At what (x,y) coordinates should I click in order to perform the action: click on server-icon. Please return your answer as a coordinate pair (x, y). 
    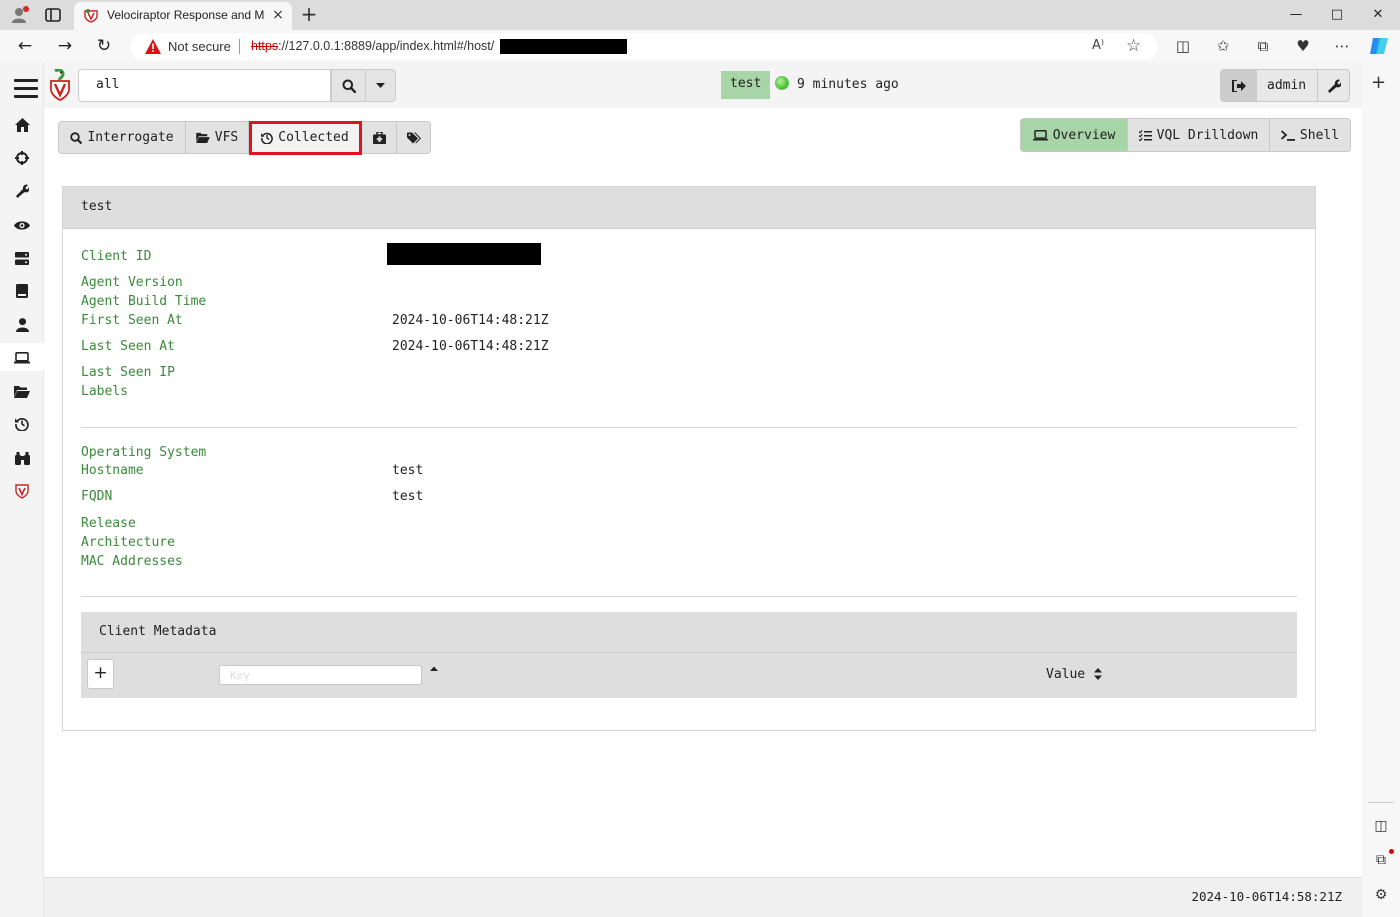
    Looking at the image, I should click on (22, 258).